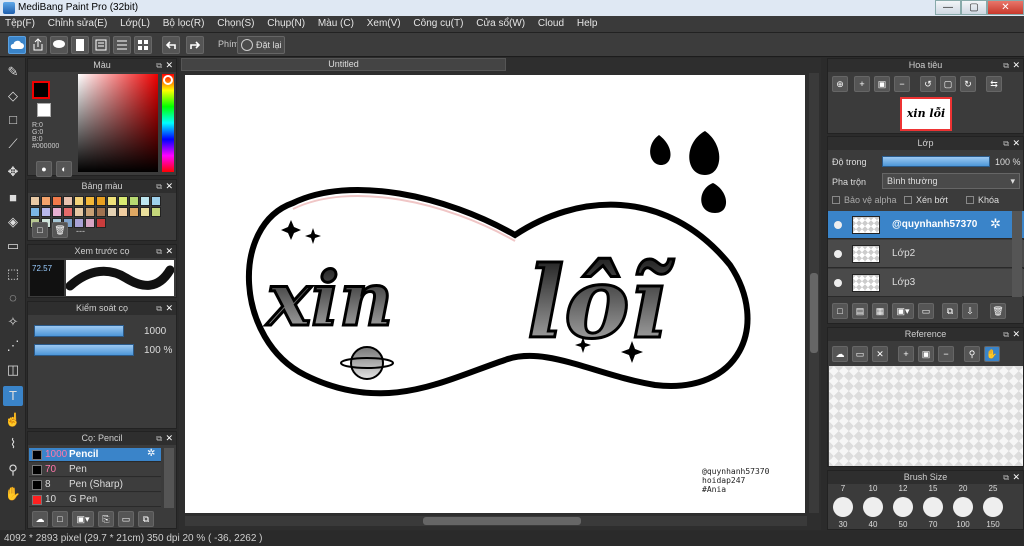 The width and height of the screenshot is (1024, 546). I want to click on vertical-scrollbar, so click(814, 293).